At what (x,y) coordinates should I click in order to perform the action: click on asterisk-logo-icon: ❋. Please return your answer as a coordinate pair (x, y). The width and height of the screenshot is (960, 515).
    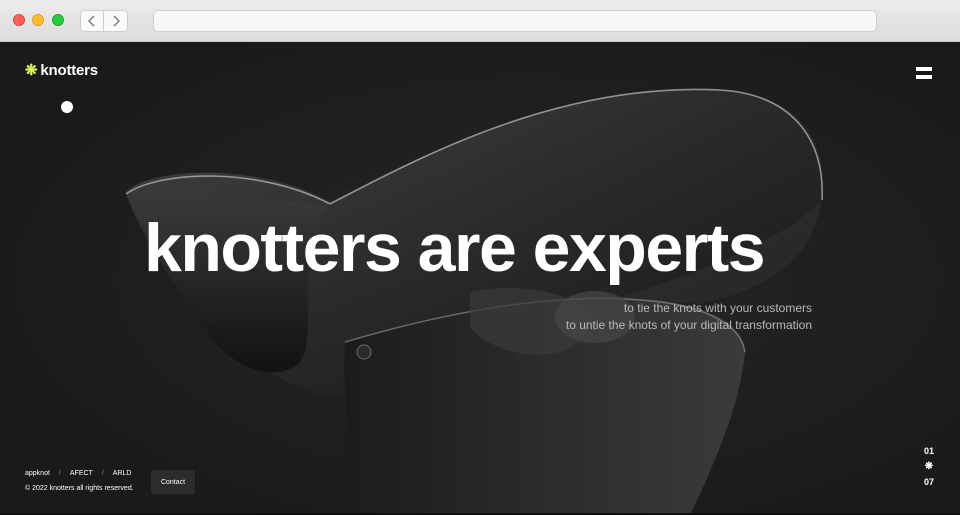
    Looking at the image, I should click on (31, 70).